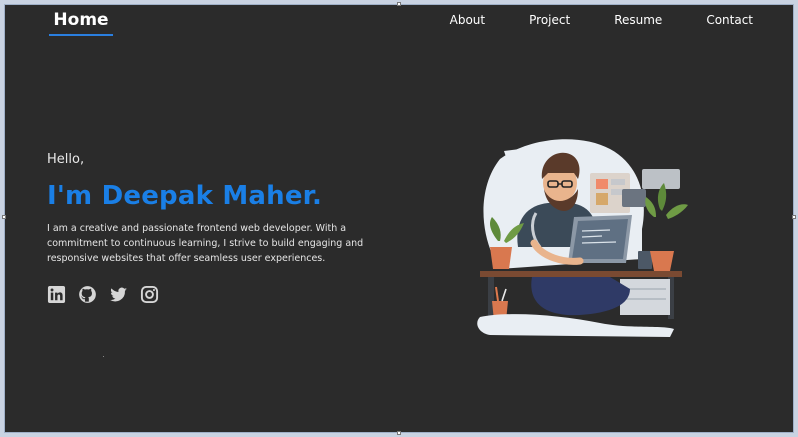 This screenshot has height=437, width=798. I want to click on social-links, so click(103, 294).